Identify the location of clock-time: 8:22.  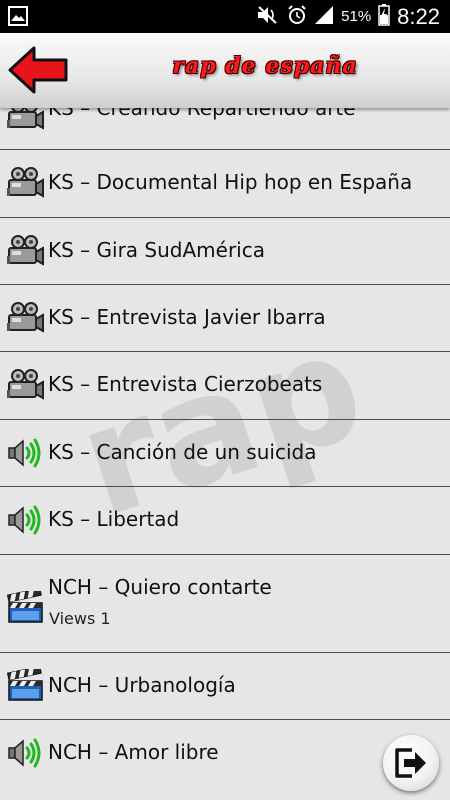
(418, 16).